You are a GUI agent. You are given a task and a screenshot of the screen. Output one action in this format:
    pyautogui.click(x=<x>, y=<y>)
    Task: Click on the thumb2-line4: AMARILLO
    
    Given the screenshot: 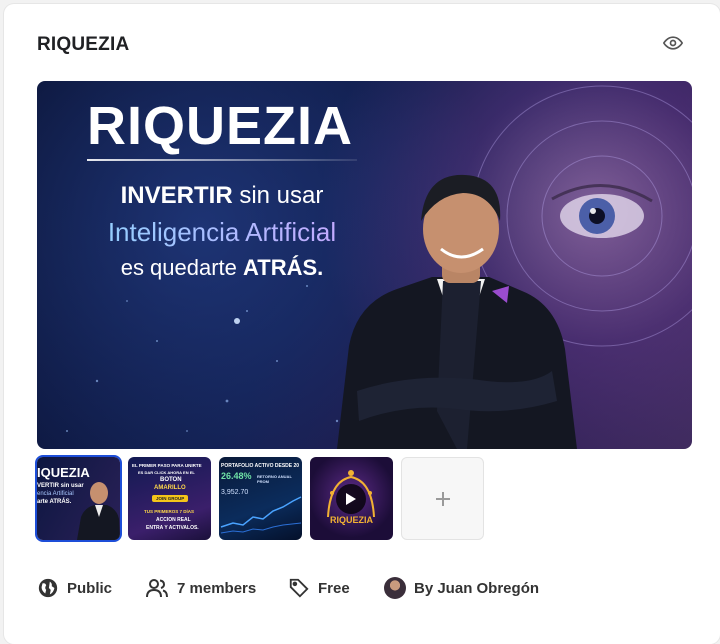 What is the action you would take?
    pyautogui.click(x=170, y=488)
    